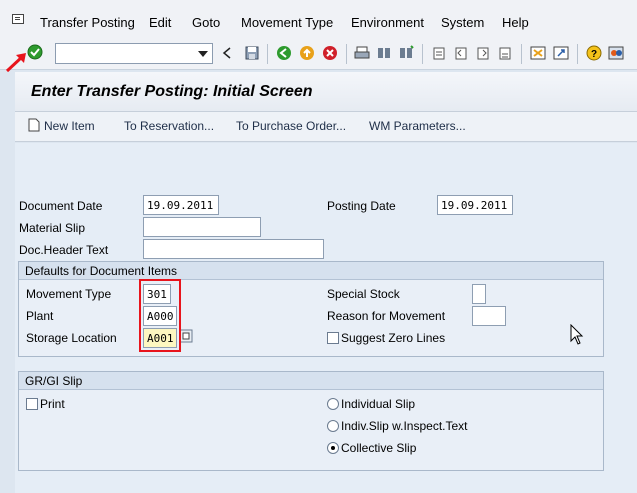  Describe the element at coordinates (462, 22) in the screenshot. I see `menu-system: System` at that location.